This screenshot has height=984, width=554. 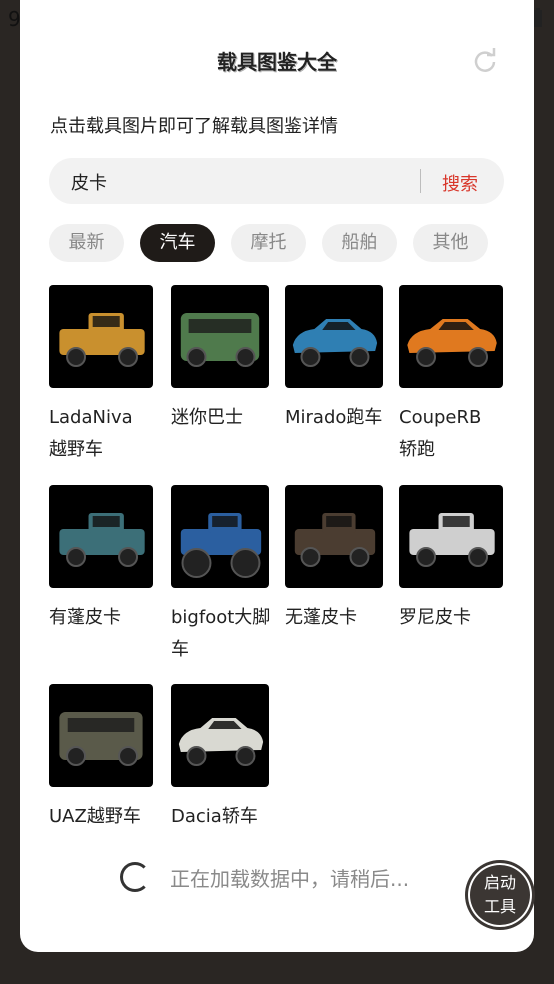 I want to click on vehicle-name: 罗尼皮卡, so click(x=435, y=617).